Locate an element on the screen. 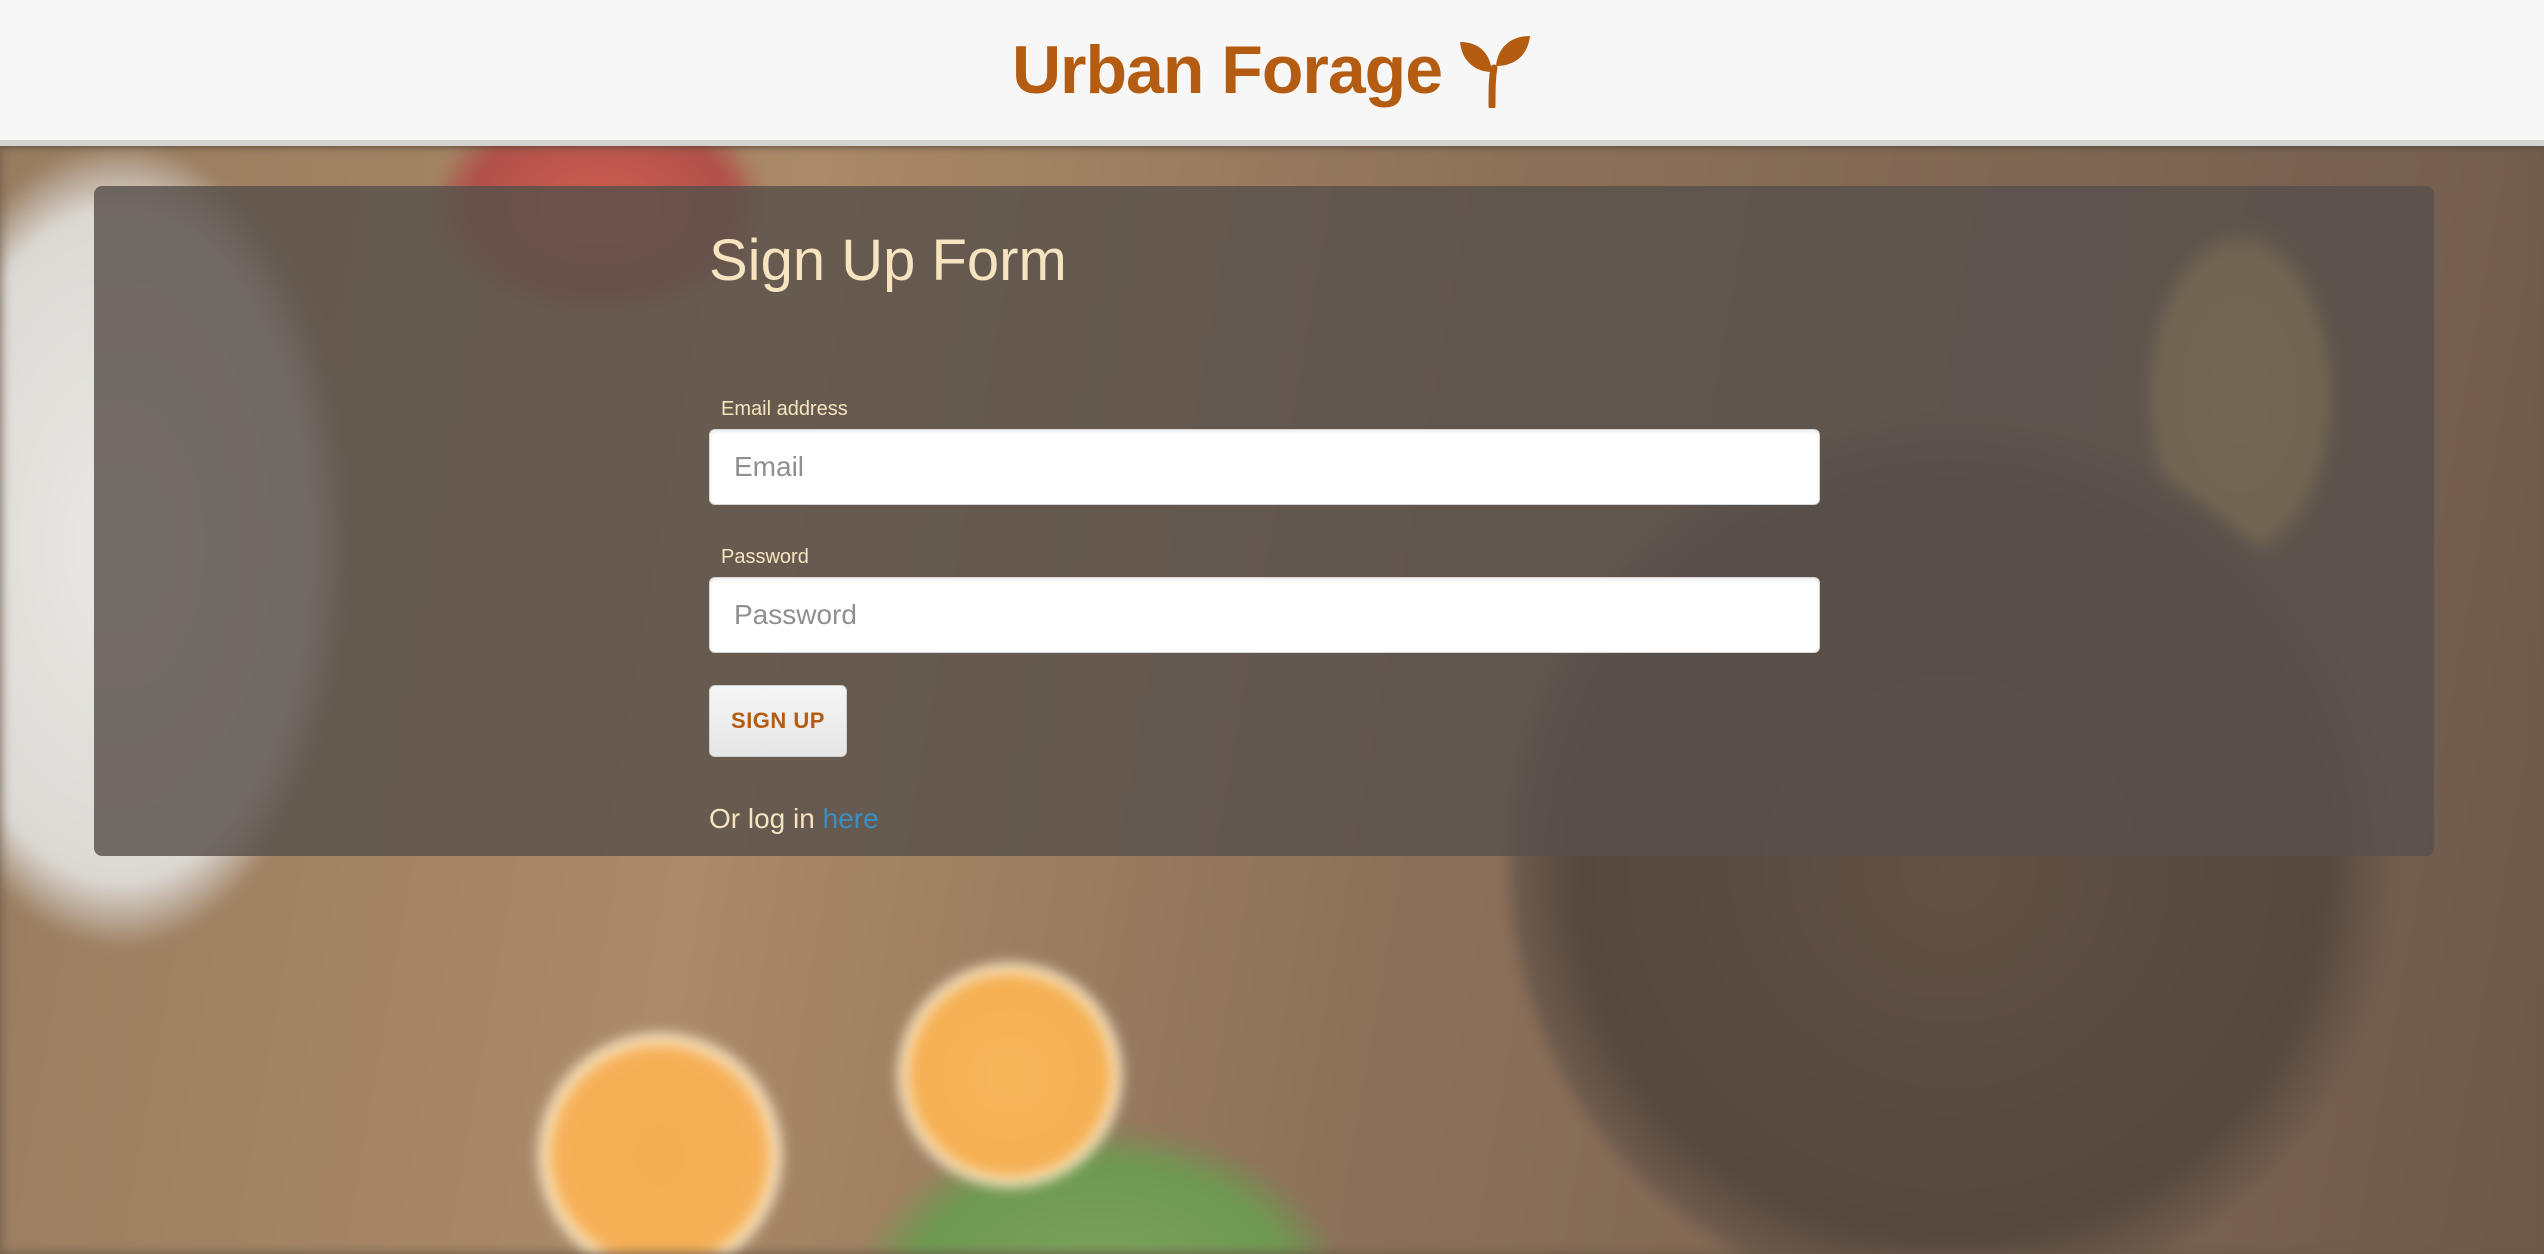 This screenshot has width=2544, height=1254. top-navbar: Urban Forage is located at coordinates (1272, 73).